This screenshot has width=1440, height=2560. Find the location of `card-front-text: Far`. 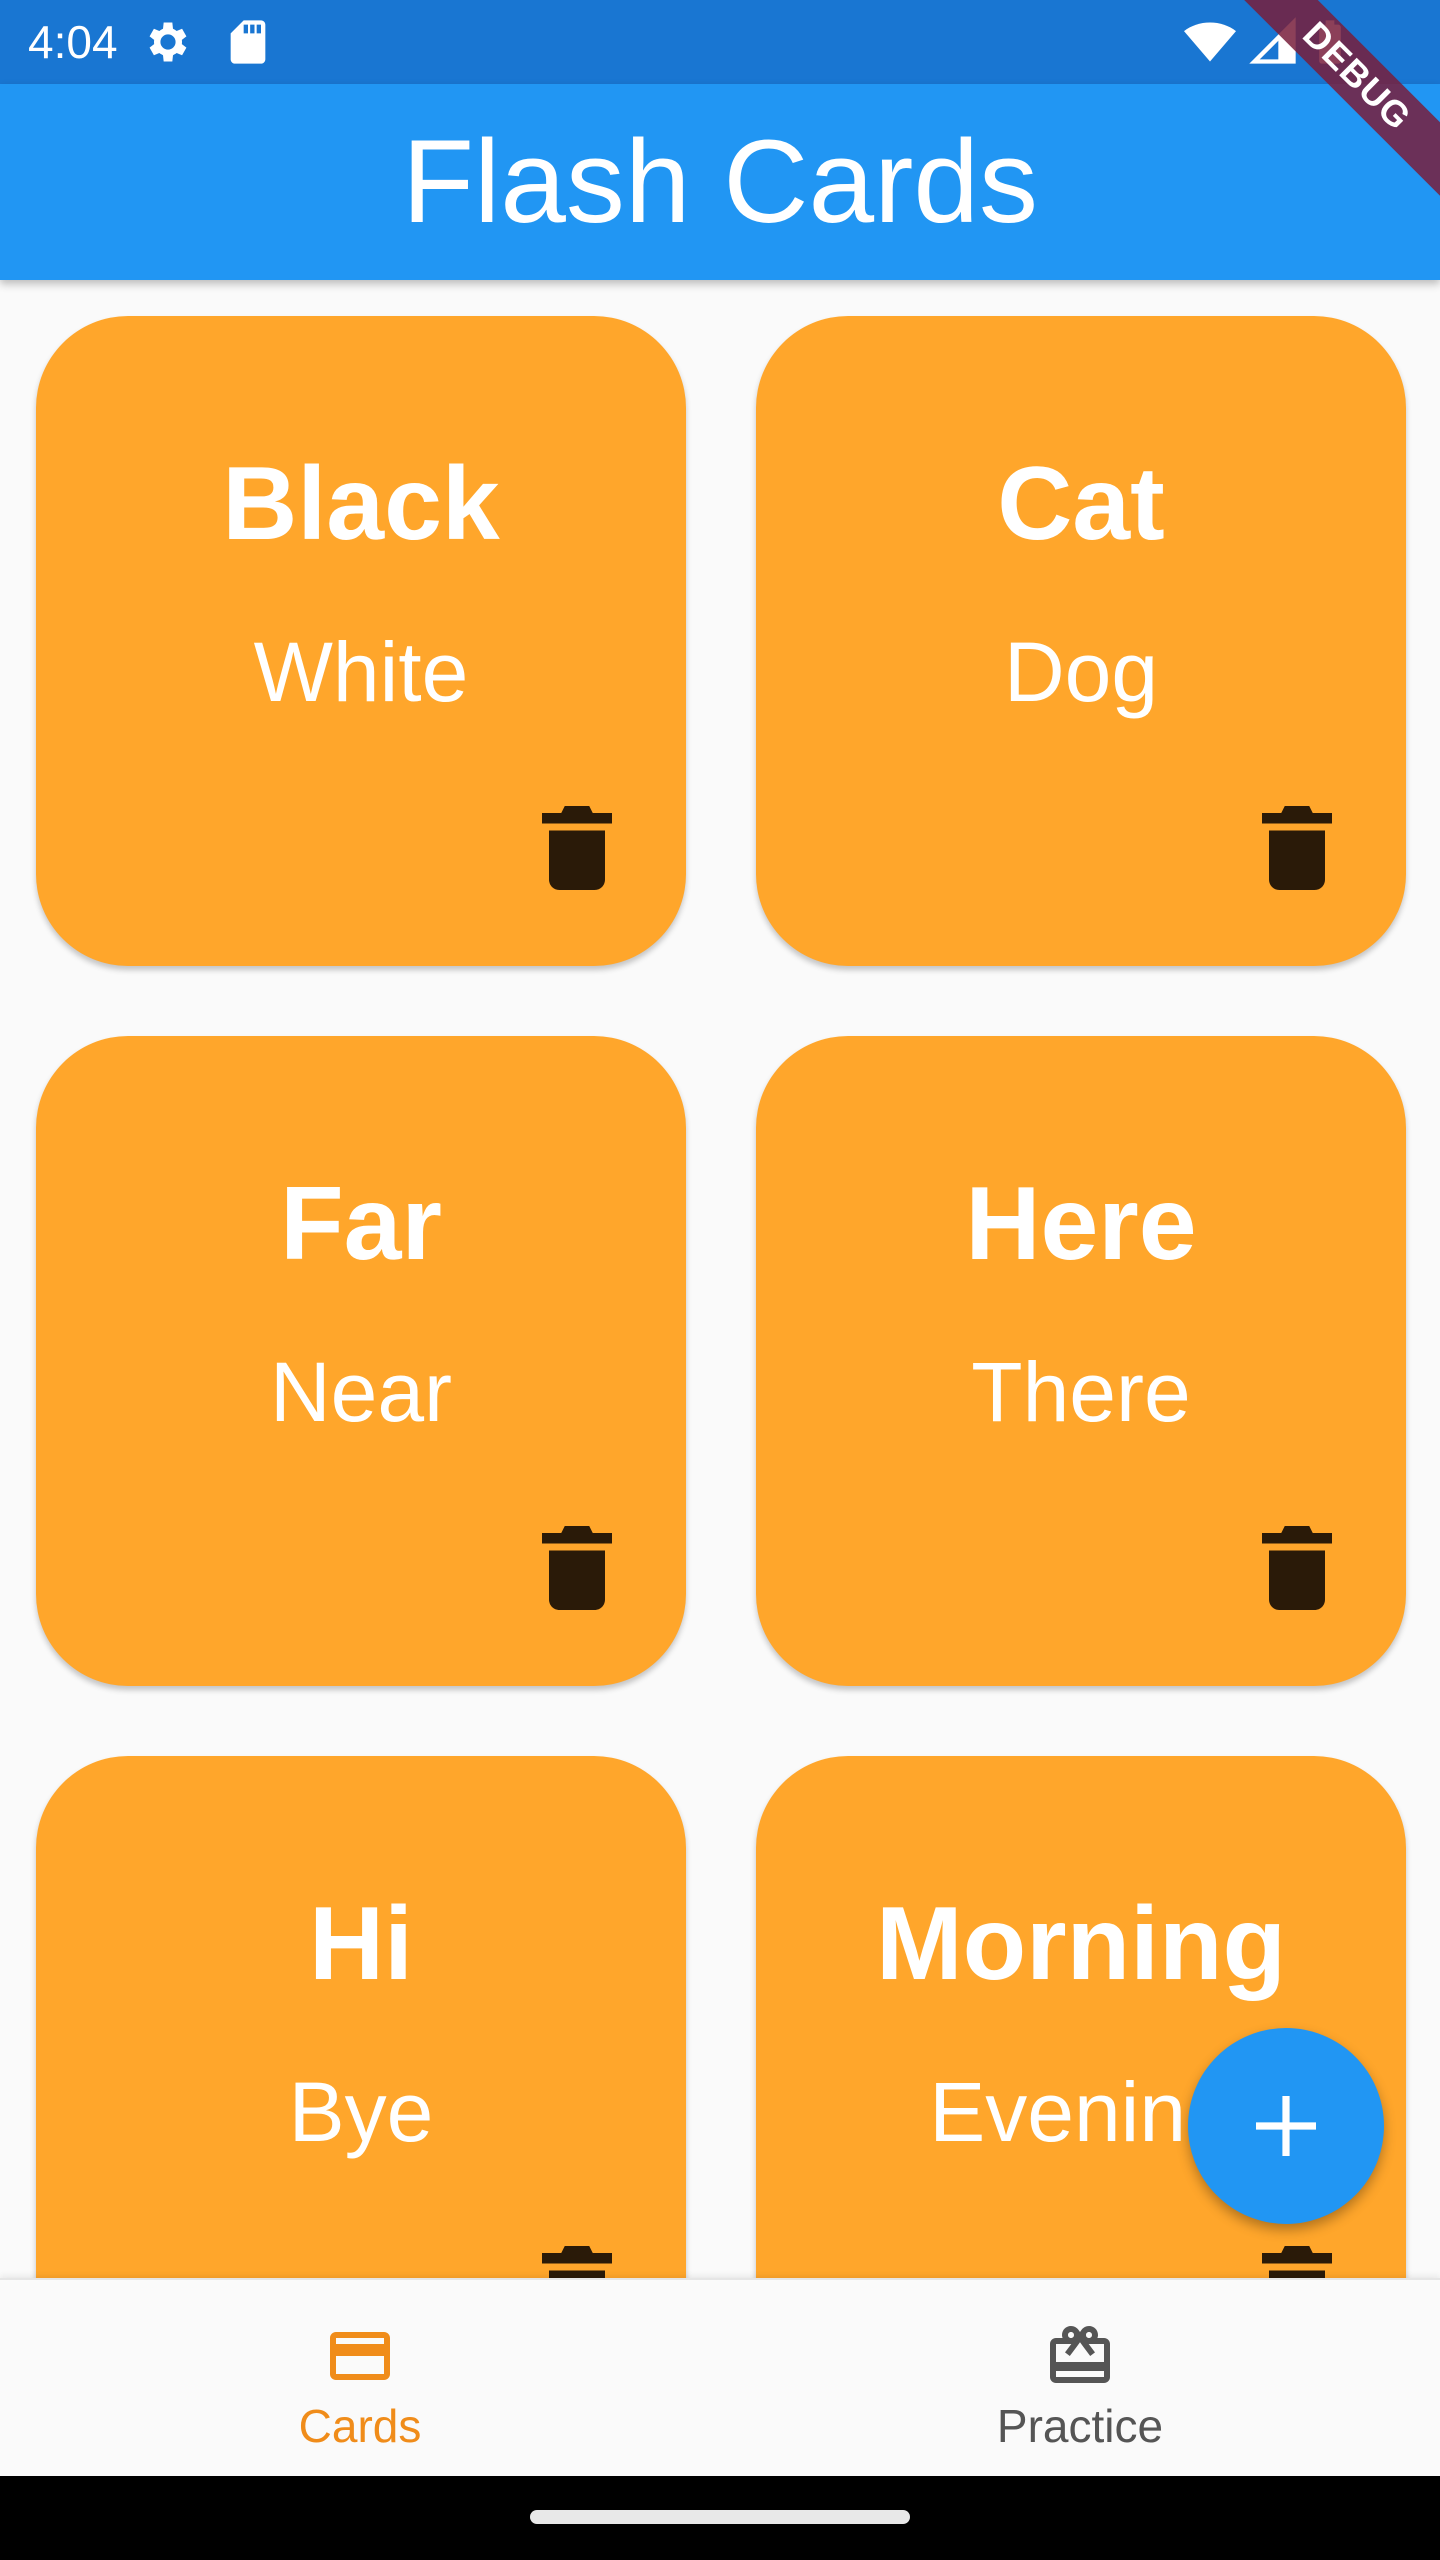

card-front-text: Far is located at coordinates (361, 1224).